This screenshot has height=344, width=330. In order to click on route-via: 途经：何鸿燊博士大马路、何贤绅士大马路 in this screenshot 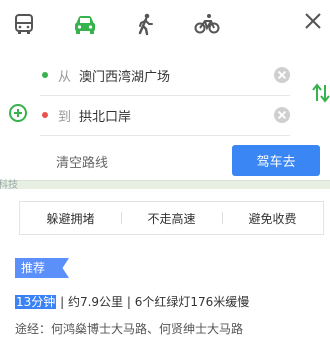, I will do `click(129, 329)`.